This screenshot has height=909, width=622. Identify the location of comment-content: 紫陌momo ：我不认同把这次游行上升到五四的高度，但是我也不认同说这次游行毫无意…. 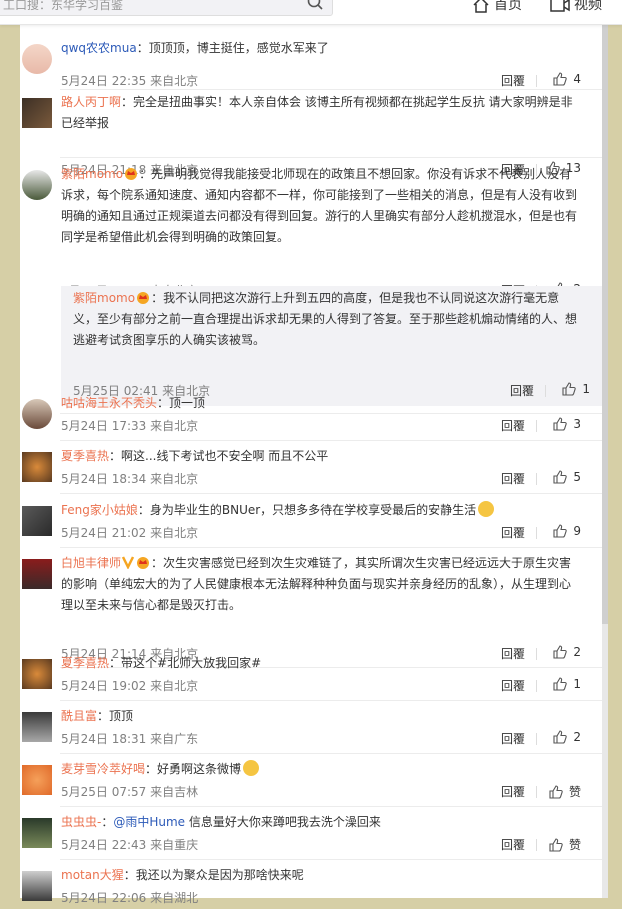
(325, 319).